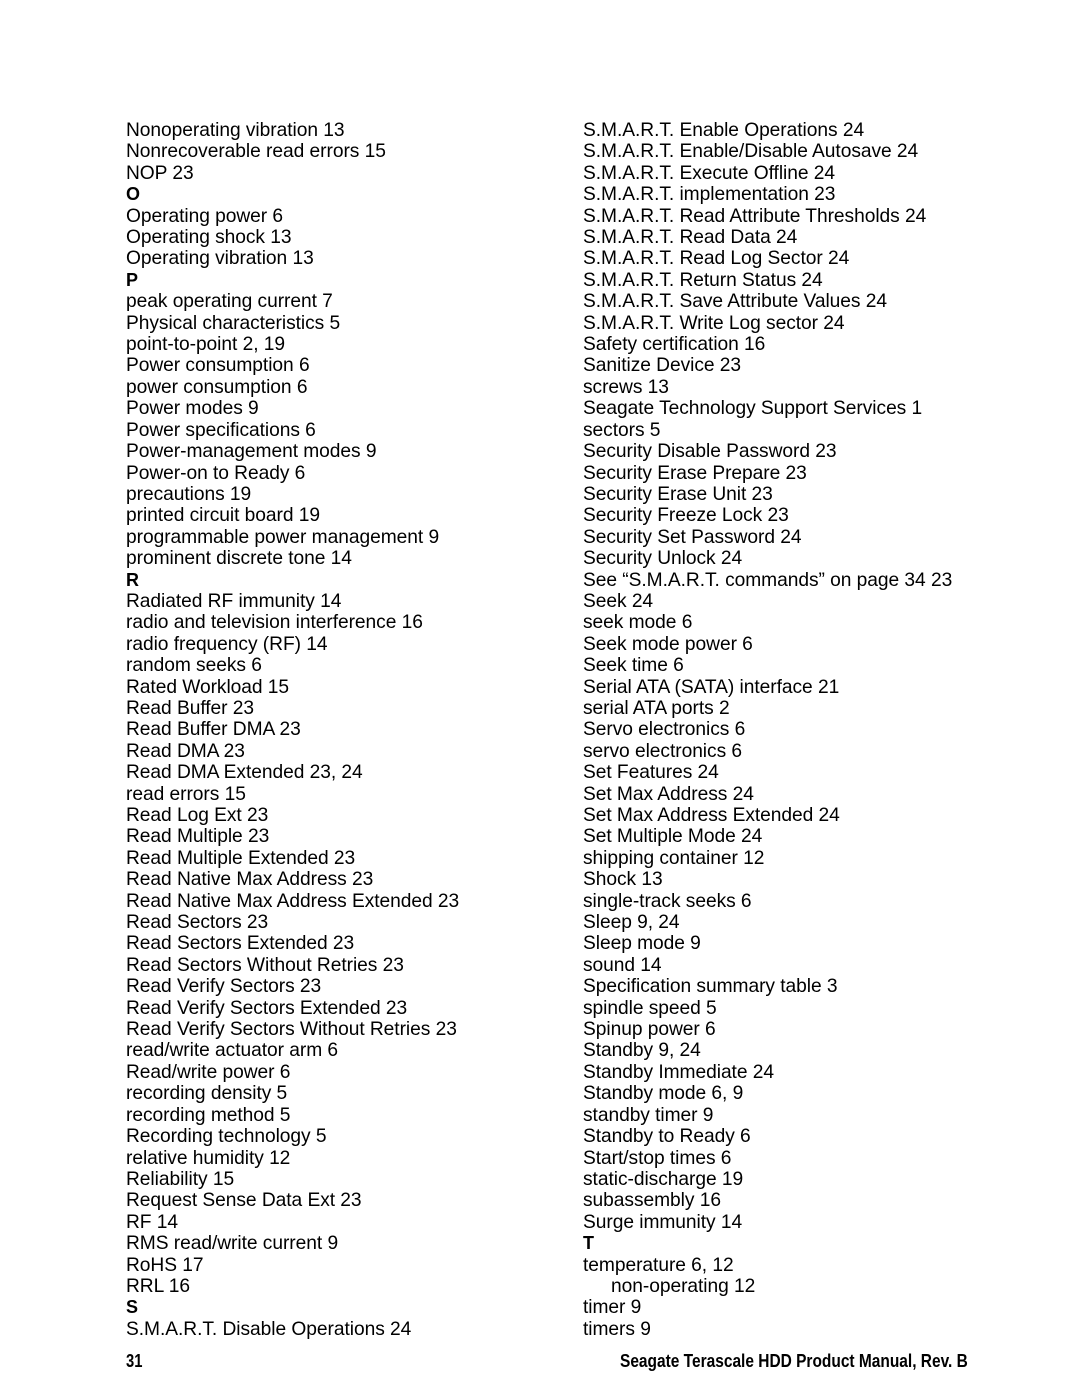  I want to click on index-entry: Surge immunity 14, so click(818, 1222).